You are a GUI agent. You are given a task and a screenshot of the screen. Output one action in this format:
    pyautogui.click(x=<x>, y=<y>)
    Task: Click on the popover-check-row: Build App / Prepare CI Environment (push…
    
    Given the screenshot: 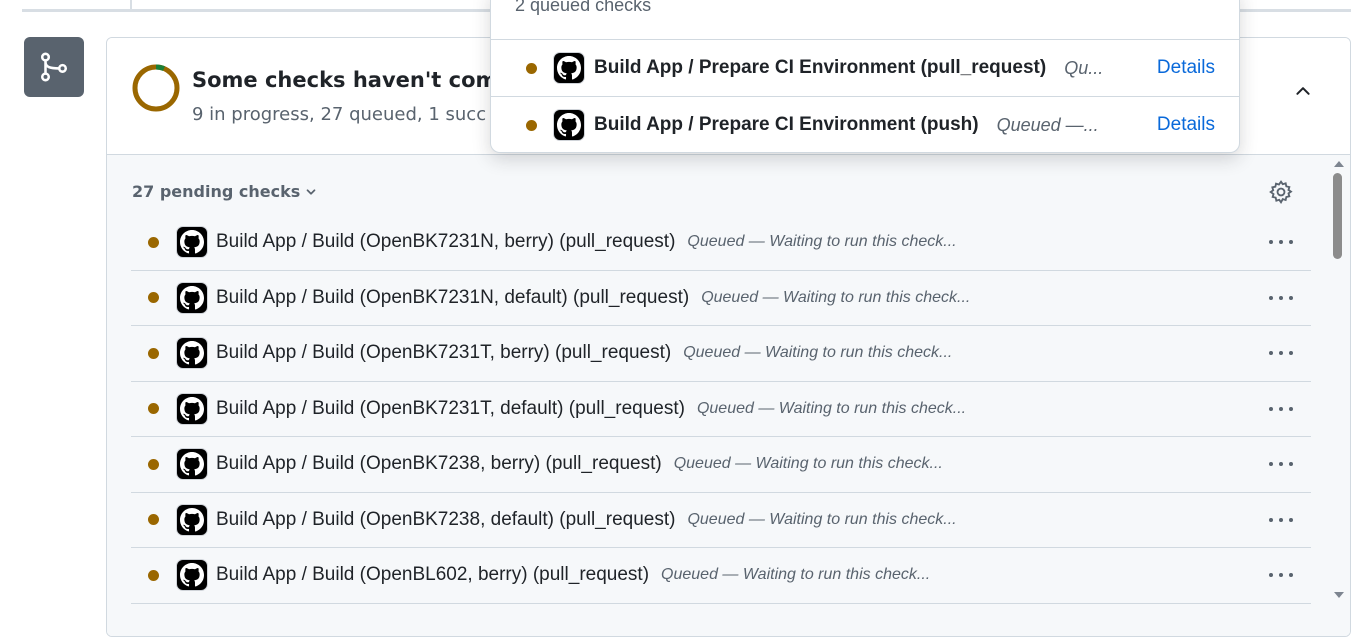 What is the action you would take?
    pyautogui.click(x=865, y=124)
    